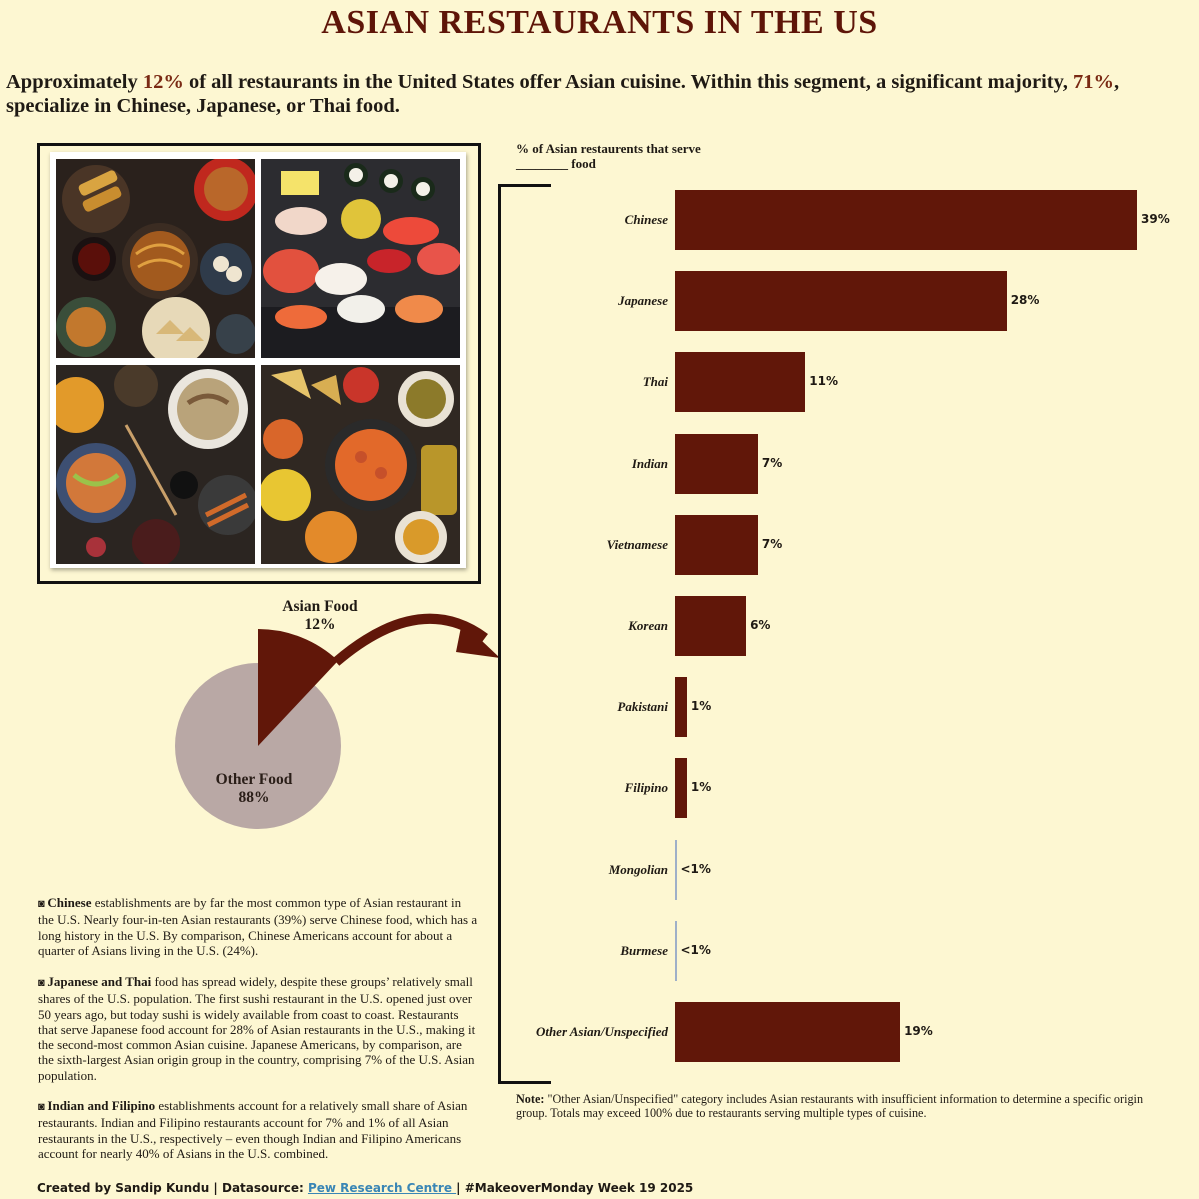 Image resolution: width=1199 pixels, height=1199 pixels. What do you see at coordinates (254, 779) in the screenshot?
I see `pie-label-other-name: Other Food` at bounding box center [254, 779].